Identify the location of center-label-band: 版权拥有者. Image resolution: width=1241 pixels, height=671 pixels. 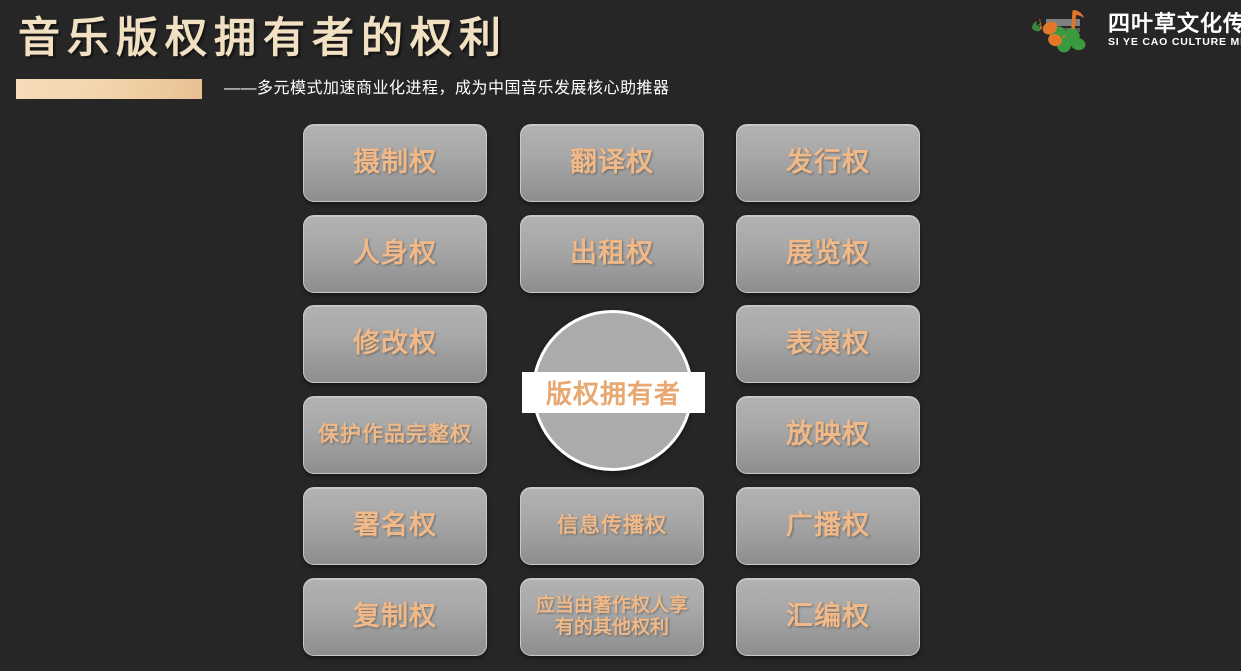
(613, 392).